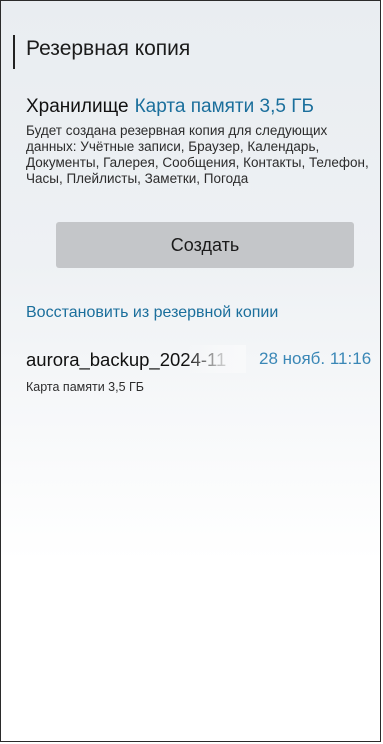 Image resolution: width=383 pixels, height=744 pixels. I want to click on backup-date: 28 нояб. 11:16, so click(315, 358).